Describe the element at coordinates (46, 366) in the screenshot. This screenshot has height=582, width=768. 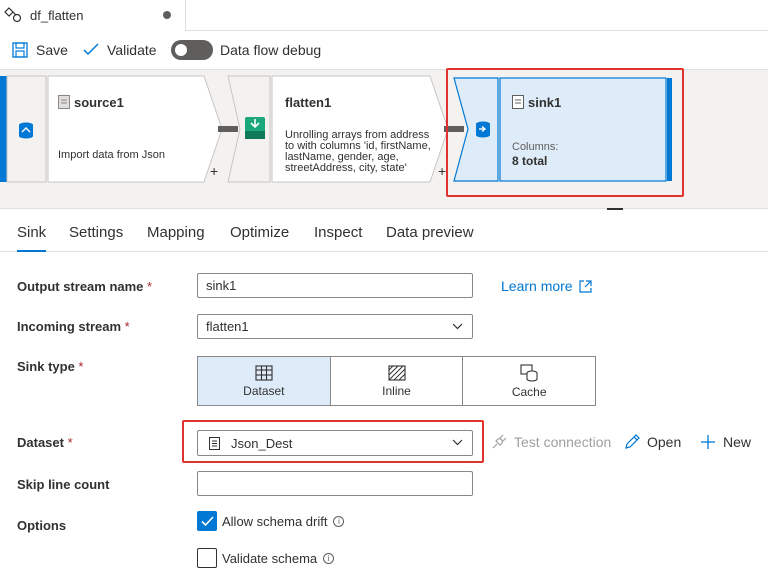
I see `sink-type-label-text: Sink type` at that location.